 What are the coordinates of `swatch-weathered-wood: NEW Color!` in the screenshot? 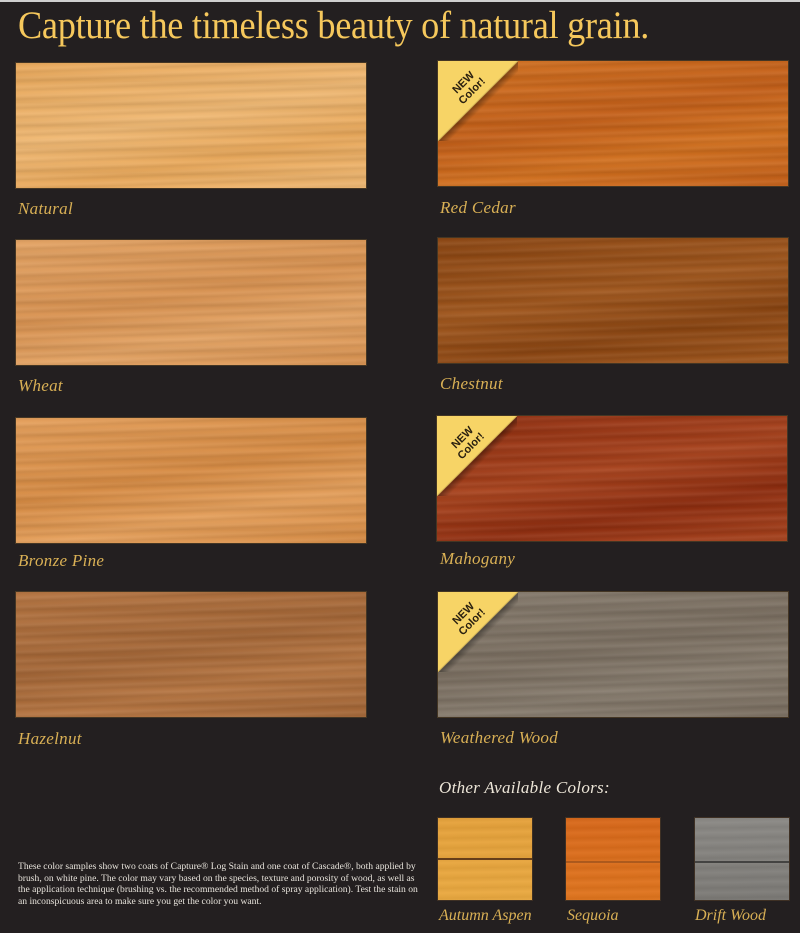 It's located at (613, 654).